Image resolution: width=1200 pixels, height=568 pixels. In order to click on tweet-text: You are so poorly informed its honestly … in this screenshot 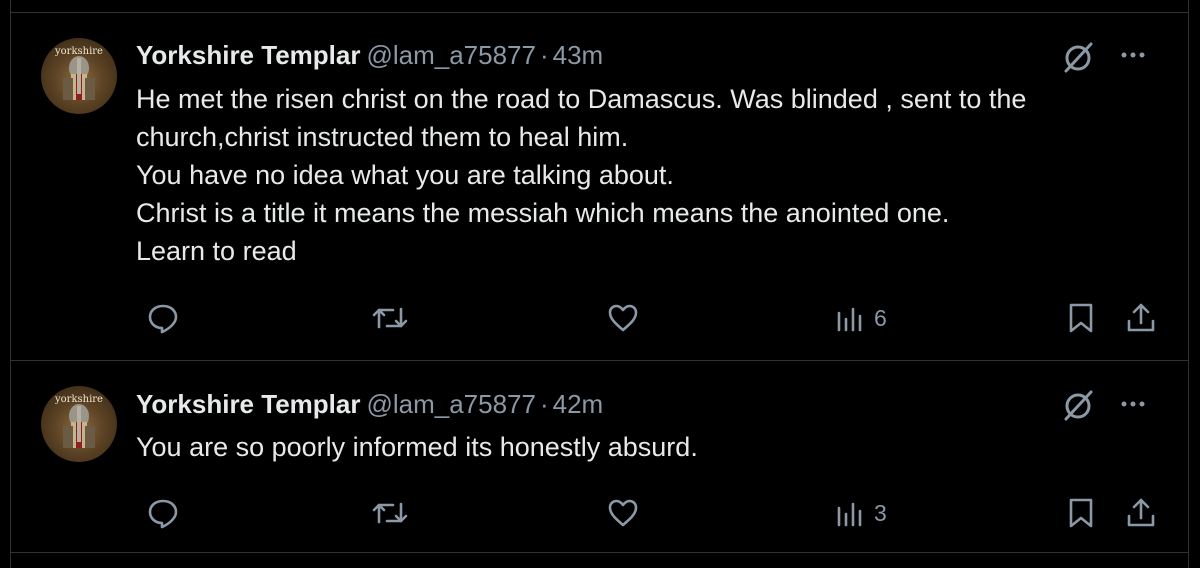, I will do `click(651, 447)`.